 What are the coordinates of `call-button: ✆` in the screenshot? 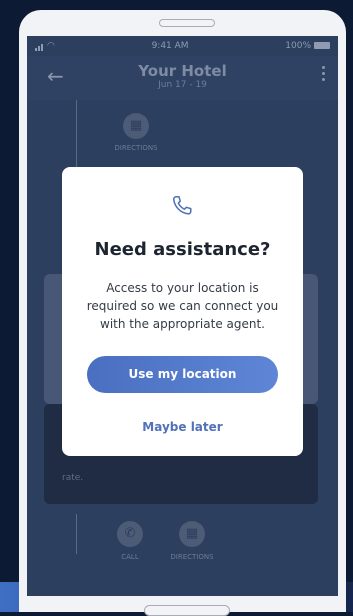 It's located at (130, 534).